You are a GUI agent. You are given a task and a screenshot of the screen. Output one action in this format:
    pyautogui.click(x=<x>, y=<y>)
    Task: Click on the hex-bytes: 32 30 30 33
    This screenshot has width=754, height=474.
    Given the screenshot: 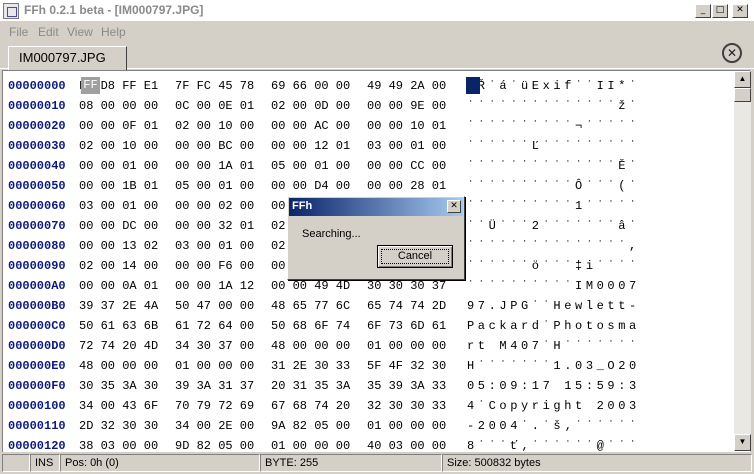 What is the action you would take?
    pyautogui.click(x=406, y=406)
    